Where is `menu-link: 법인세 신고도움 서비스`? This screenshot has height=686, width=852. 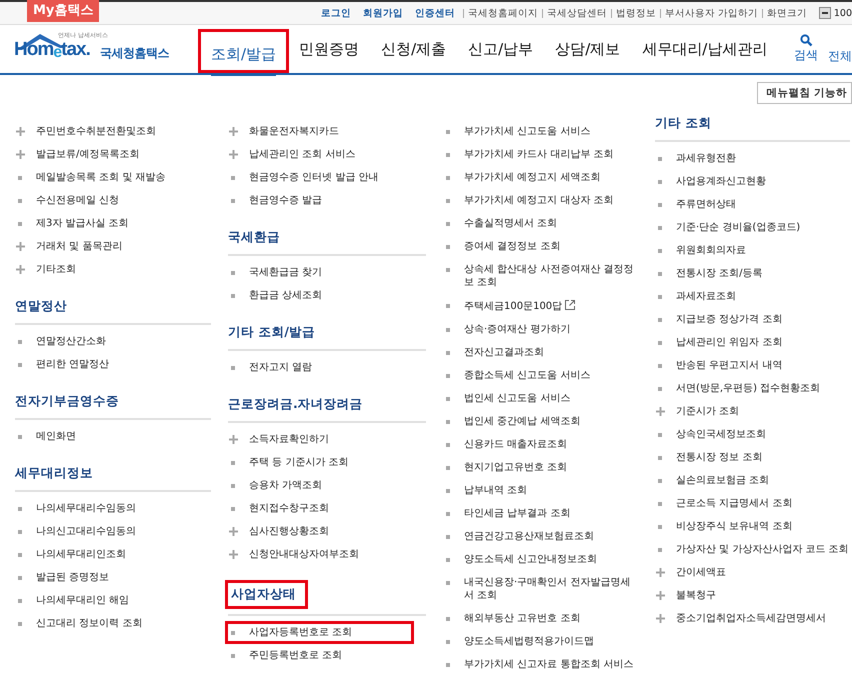
menu-link: 법인세 신고도움 서비스 is located at coordinates (517, 398).